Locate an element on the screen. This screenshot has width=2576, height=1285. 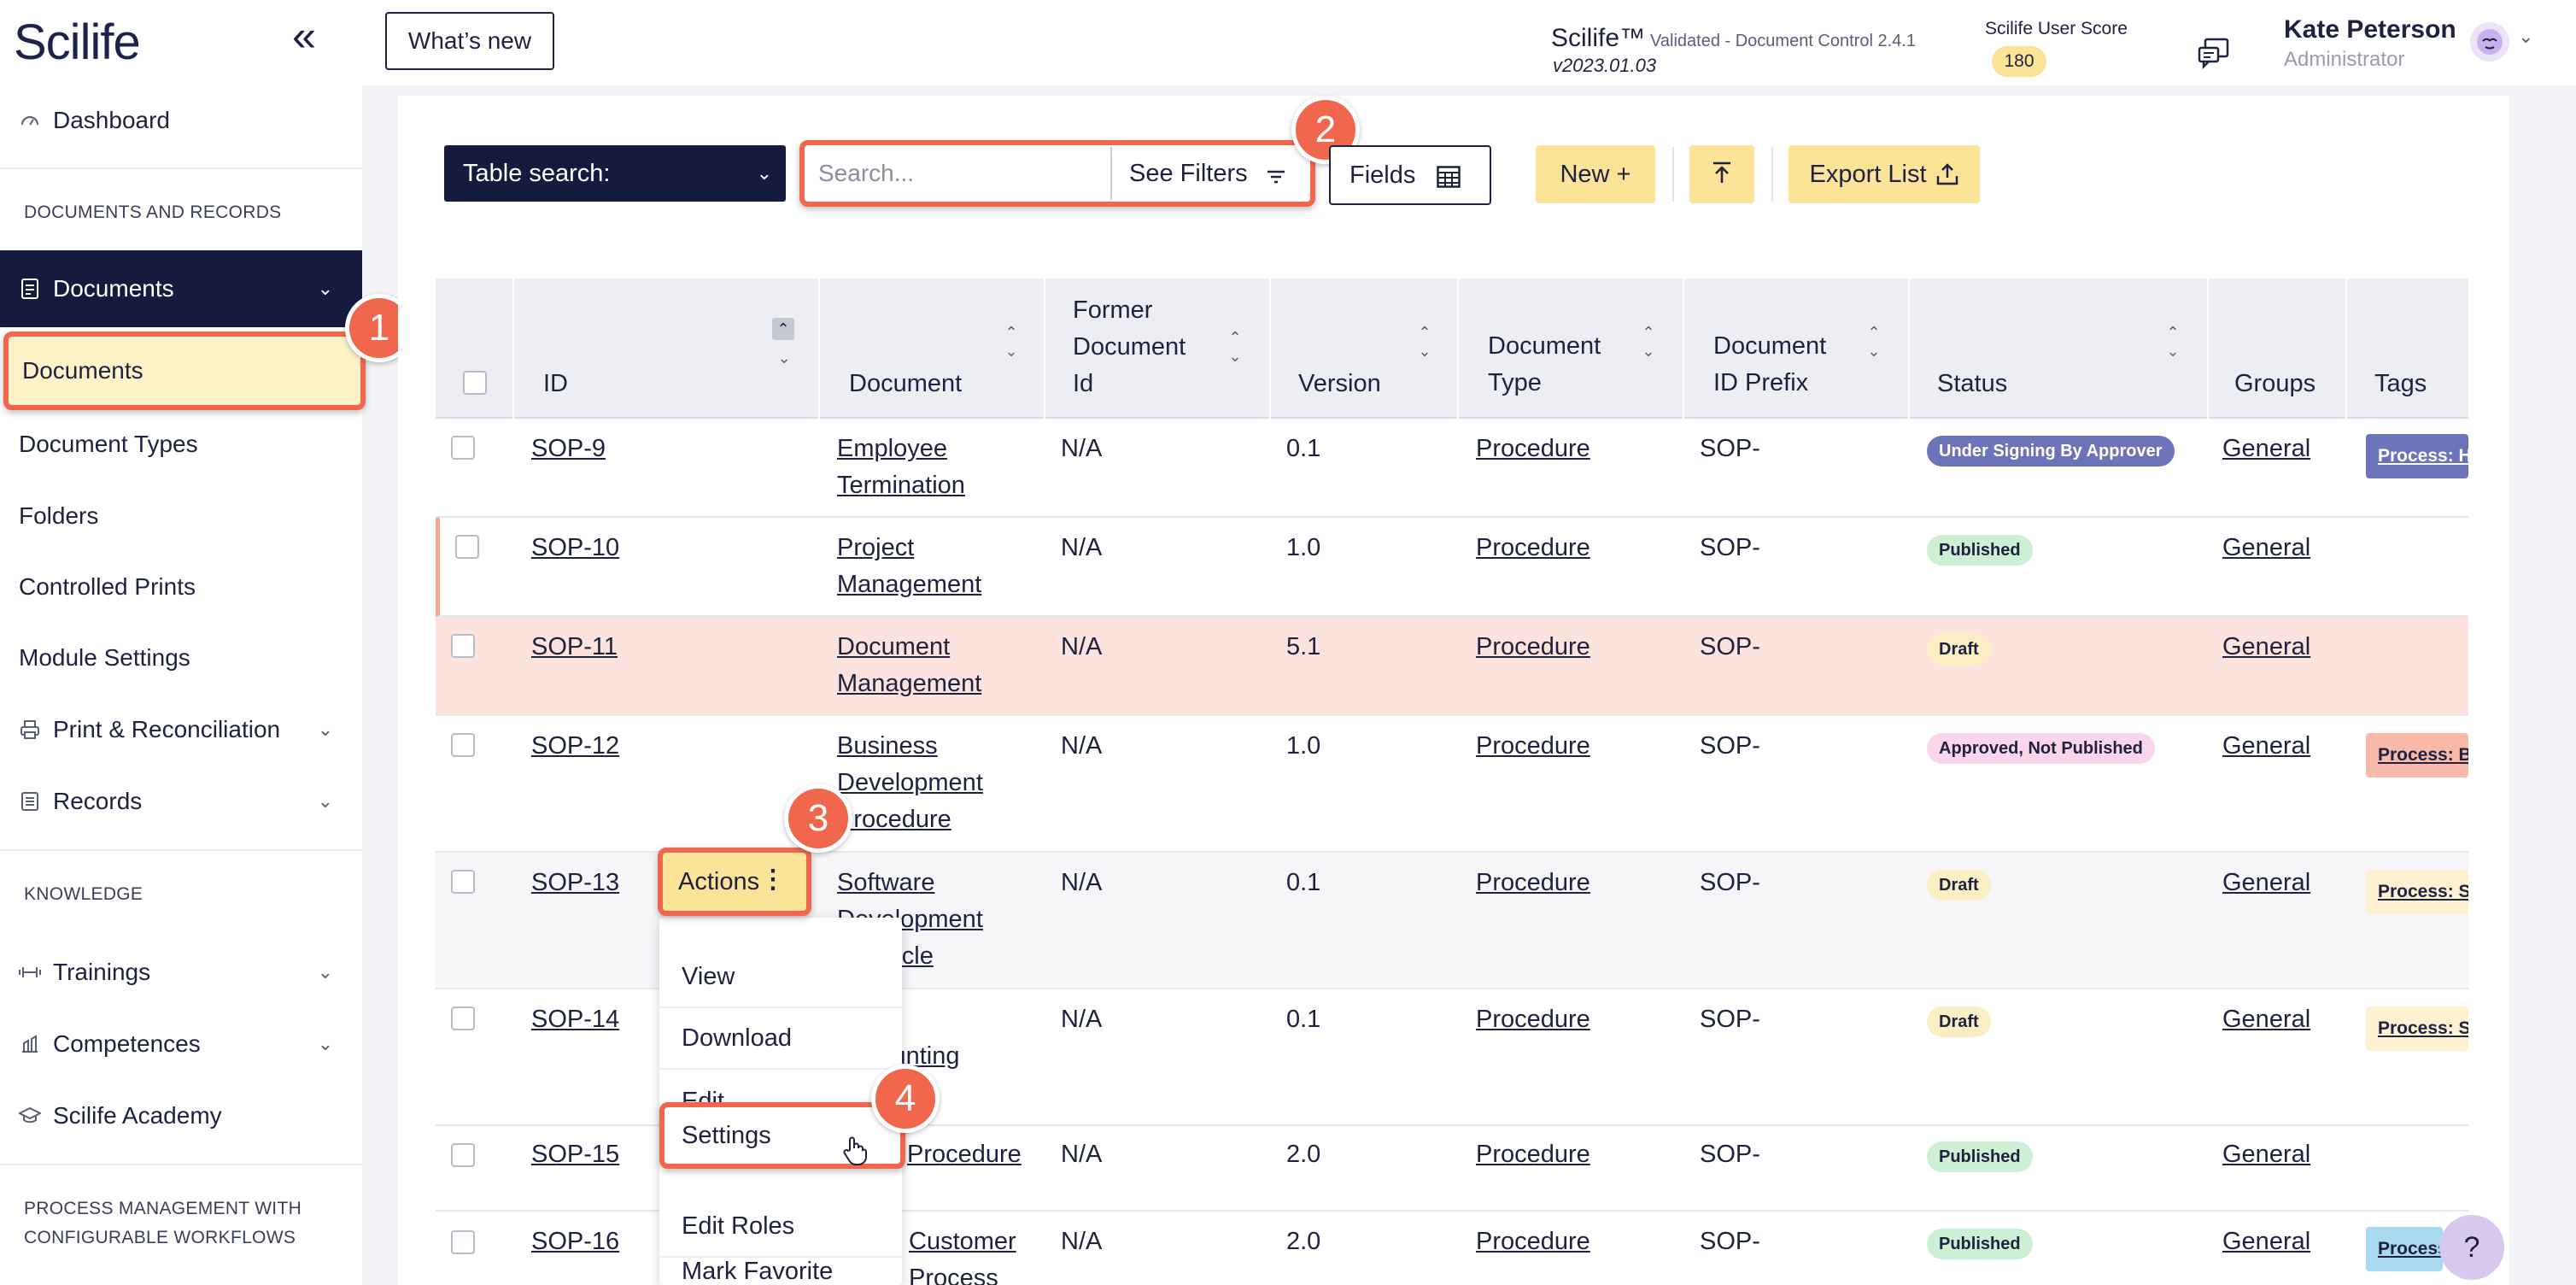
document-name-link: Document Management is located at coordinates (909, 665).